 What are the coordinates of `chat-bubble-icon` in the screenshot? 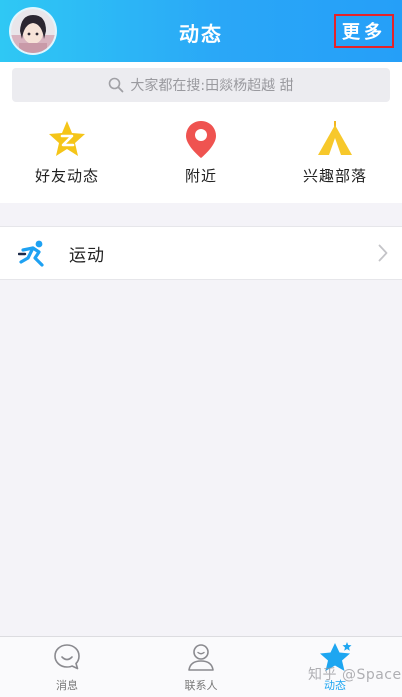 It's located at (67, 657).